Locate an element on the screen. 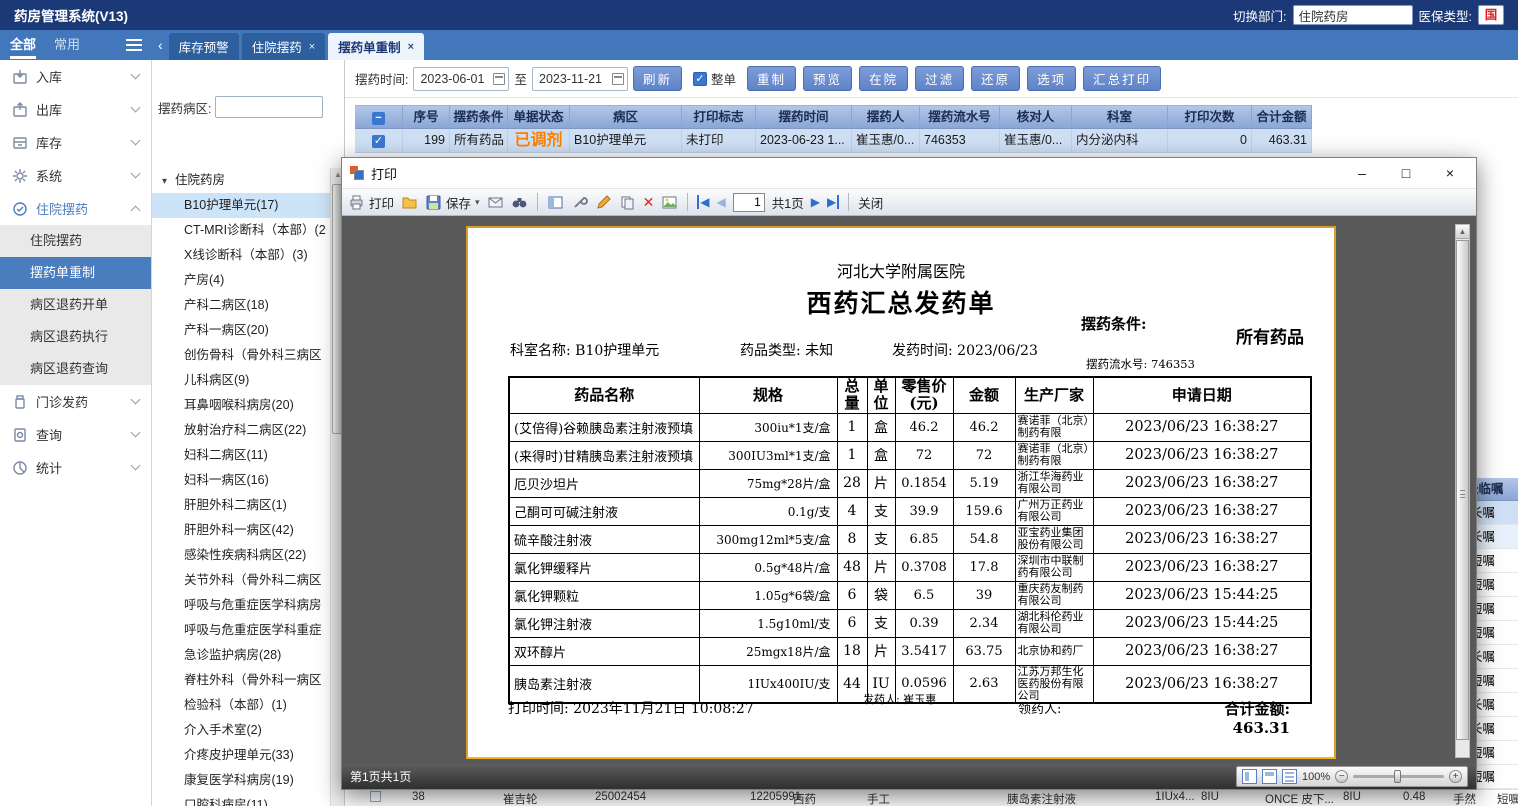  copy-button is located at coordinates (627, 202).